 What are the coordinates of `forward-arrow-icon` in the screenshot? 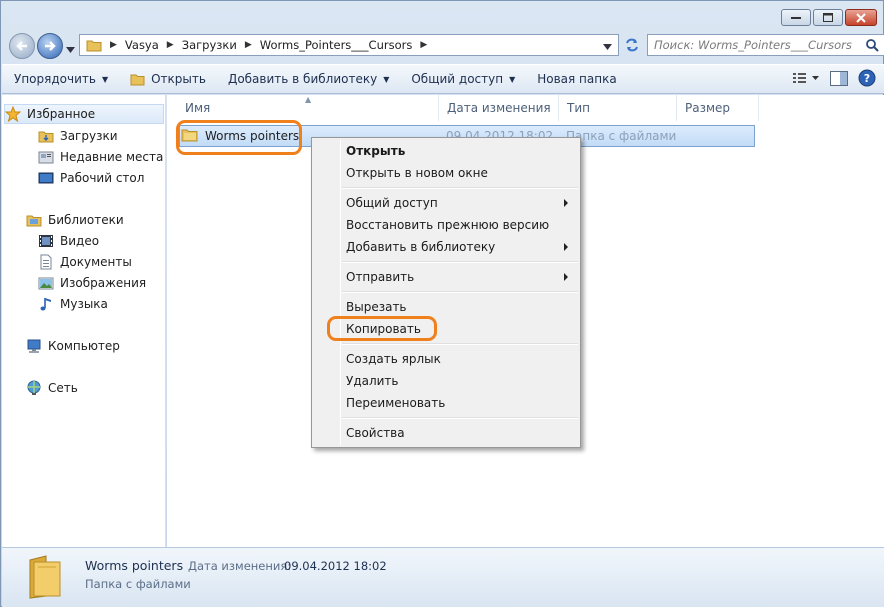 It's located at (50, 46).